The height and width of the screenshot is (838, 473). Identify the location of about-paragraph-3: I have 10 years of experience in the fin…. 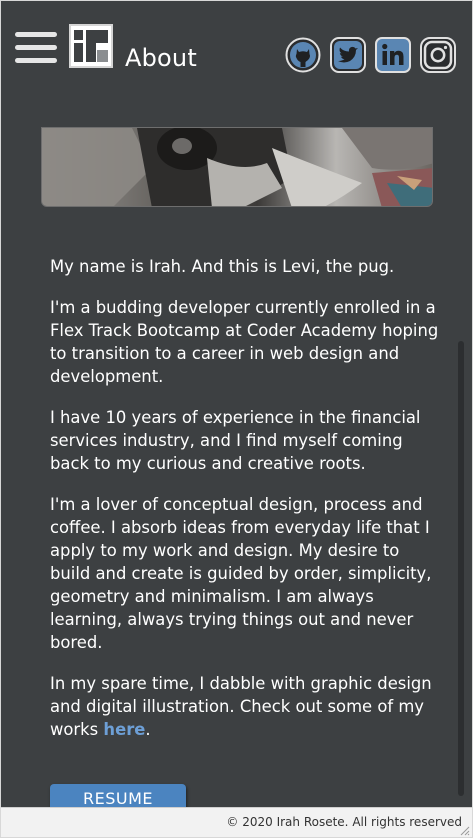
(235, 440).